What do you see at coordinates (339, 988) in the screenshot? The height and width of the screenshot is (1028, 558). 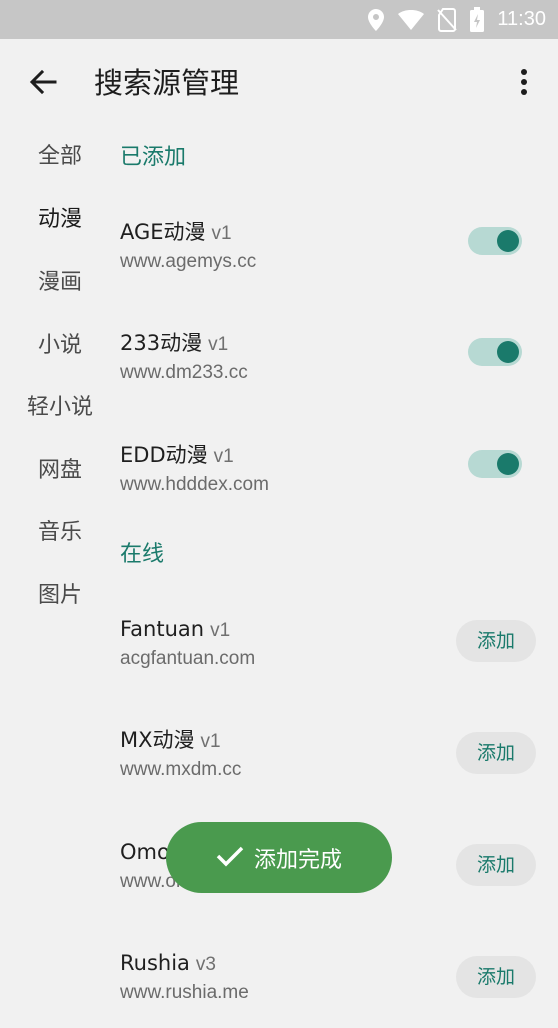 I see `source-row: Rushia v3 www.rushia.me 添加` at bounding box center [339, 988].